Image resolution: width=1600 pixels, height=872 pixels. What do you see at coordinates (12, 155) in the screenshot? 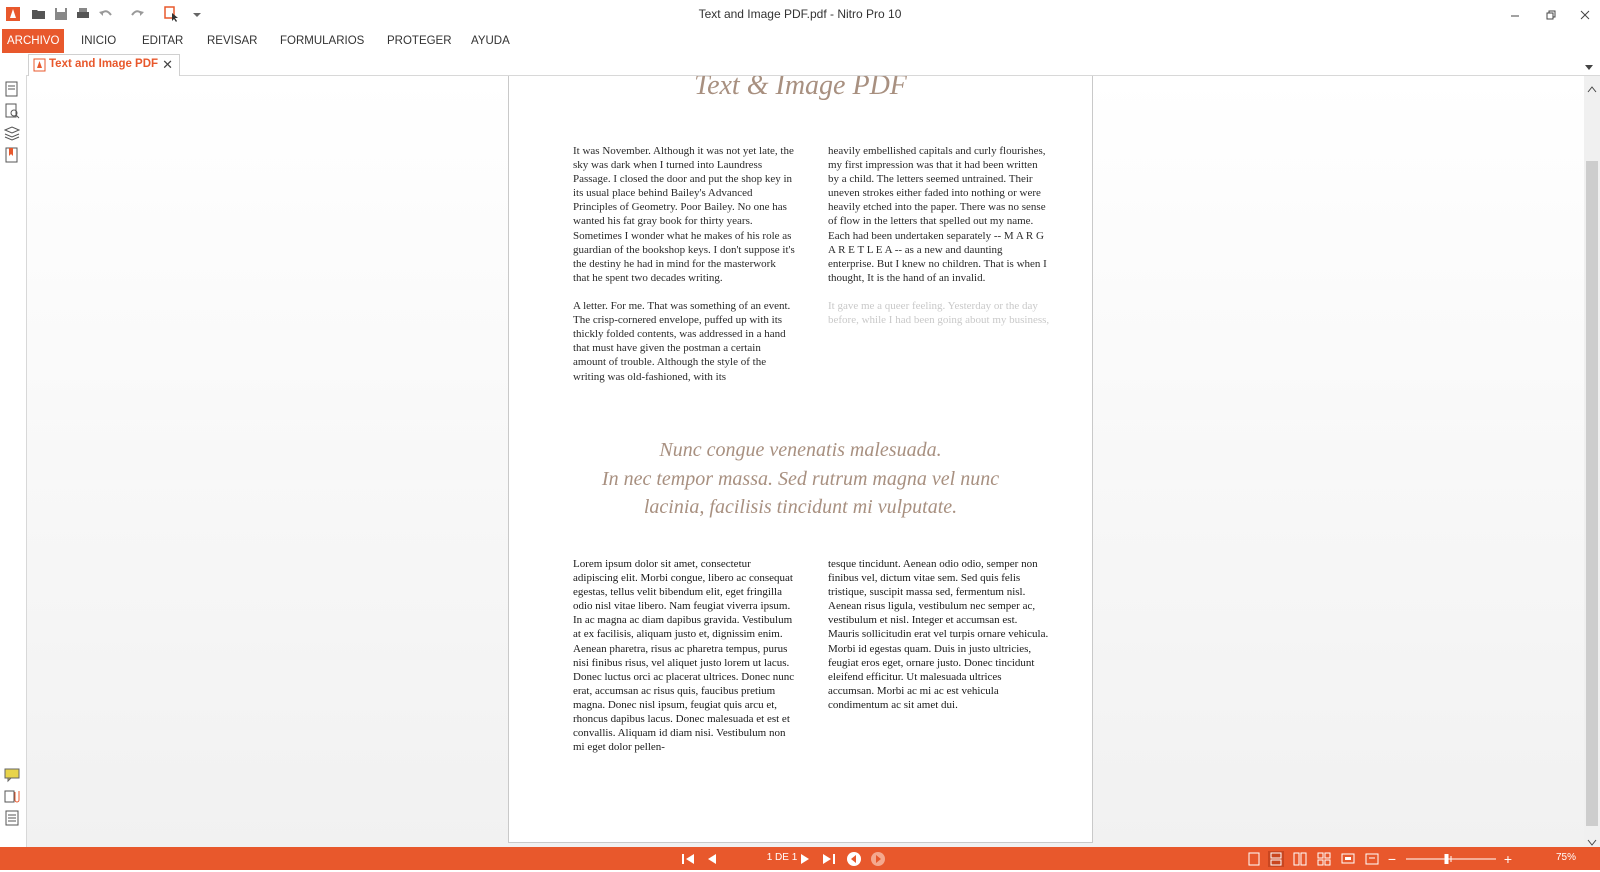
I see `bookmarks-icon` at bounding box center [12, 155].